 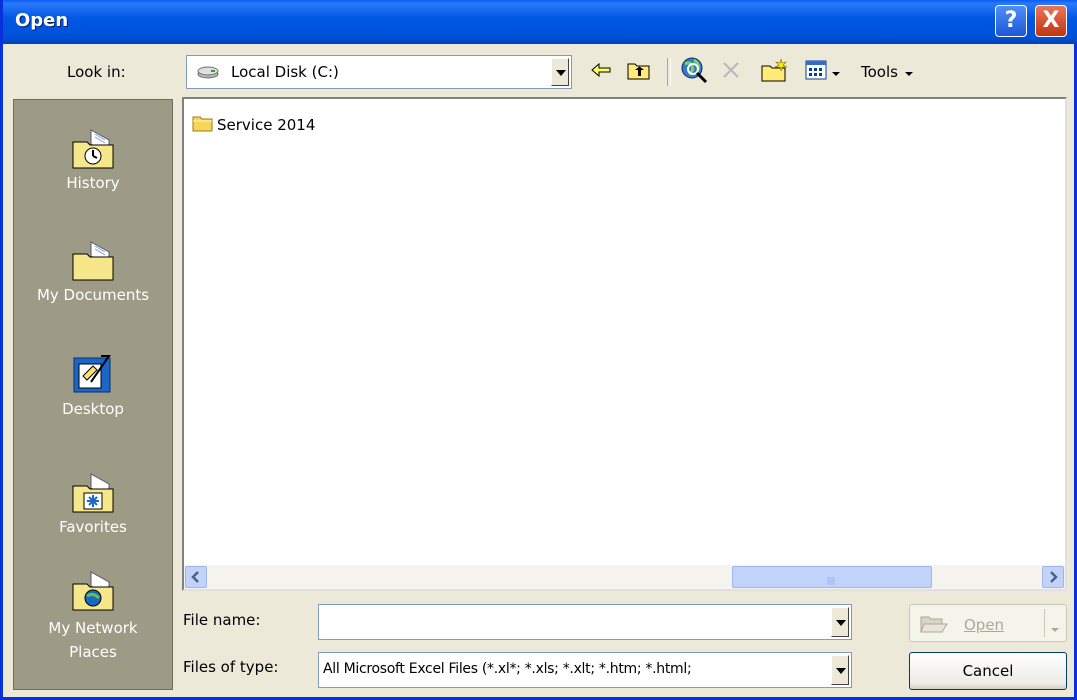 I want to click on up-one-level-button, so click(x=639, y=72).